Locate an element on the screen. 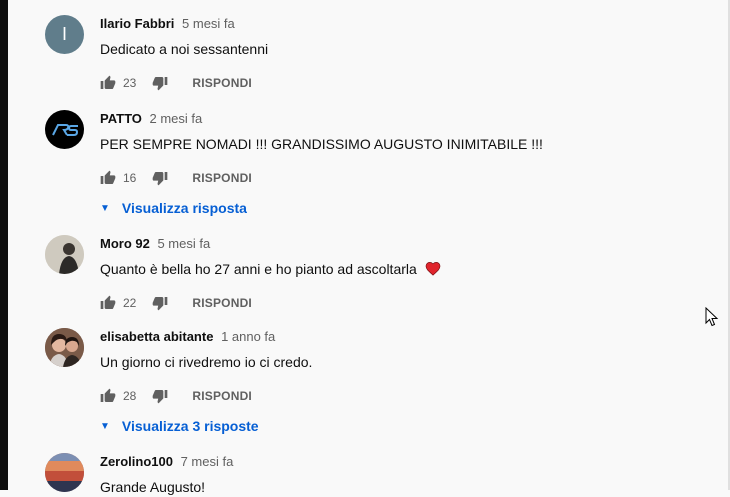 This screenshot has width=730, height=497. comment-text: Grande Augusto! is located at coordinates (153, 487).